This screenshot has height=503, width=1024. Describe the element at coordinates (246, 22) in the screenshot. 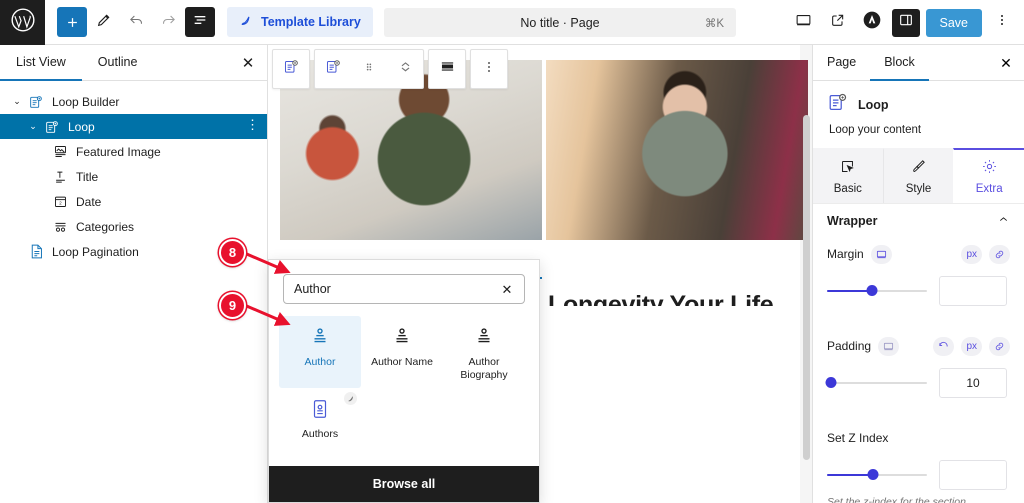

I see `template-library-icon` at that location.